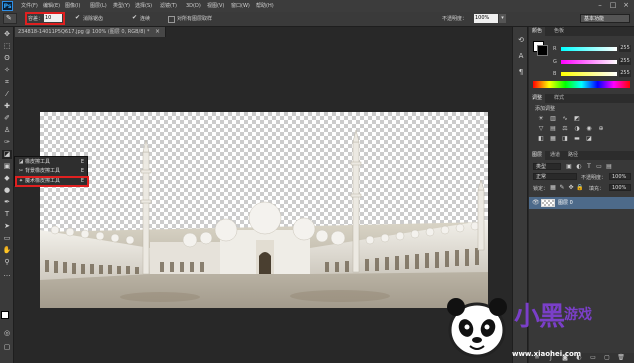 The width and height of the screenshot is (634, 363). I want to click on contiguous-checkbox: ✔, so click(135, 18).